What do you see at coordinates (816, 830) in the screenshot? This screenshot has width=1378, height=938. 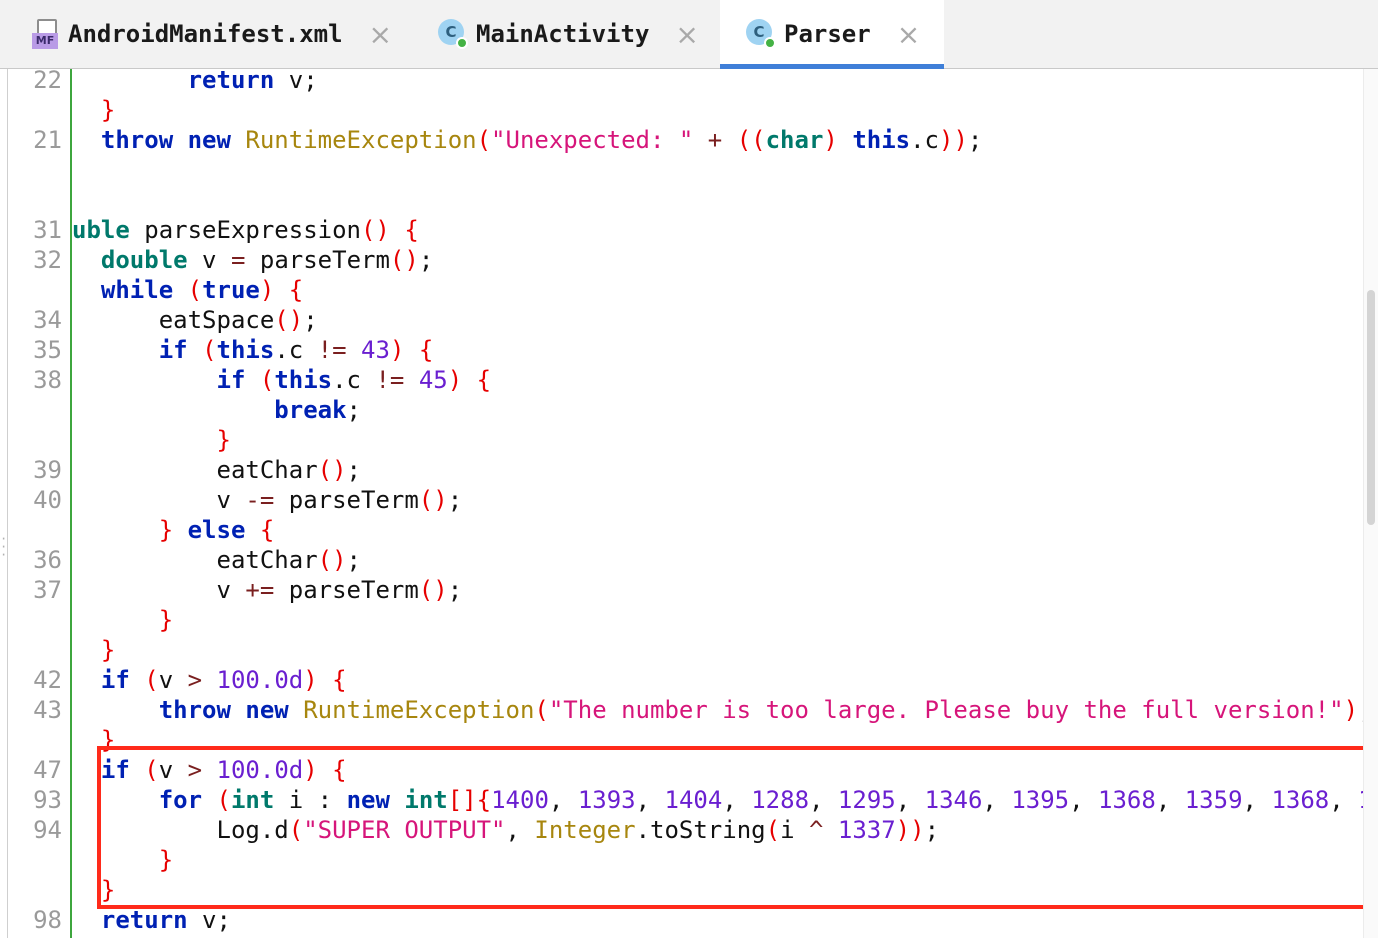 I see `code-token: ^` at bounding box center [816, 830].